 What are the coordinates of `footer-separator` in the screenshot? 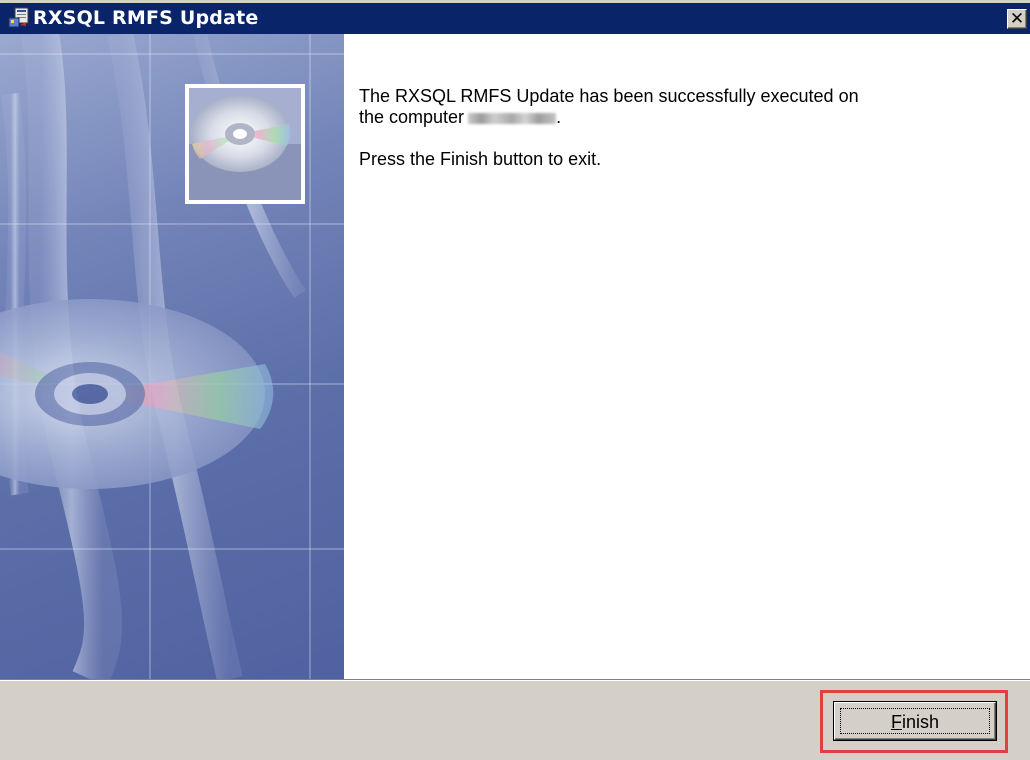 It's located at (515, 680).